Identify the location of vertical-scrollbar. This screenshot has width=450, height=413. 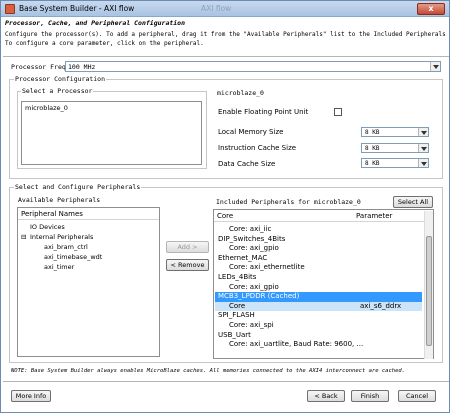
(428, 285).